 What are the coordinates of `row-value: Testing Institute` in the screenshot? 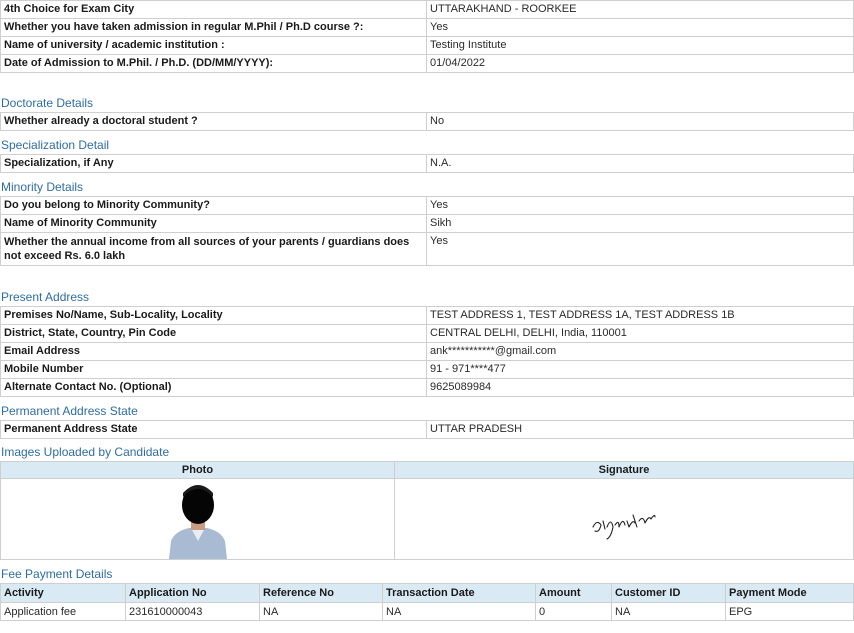 It's located at (640, 45).